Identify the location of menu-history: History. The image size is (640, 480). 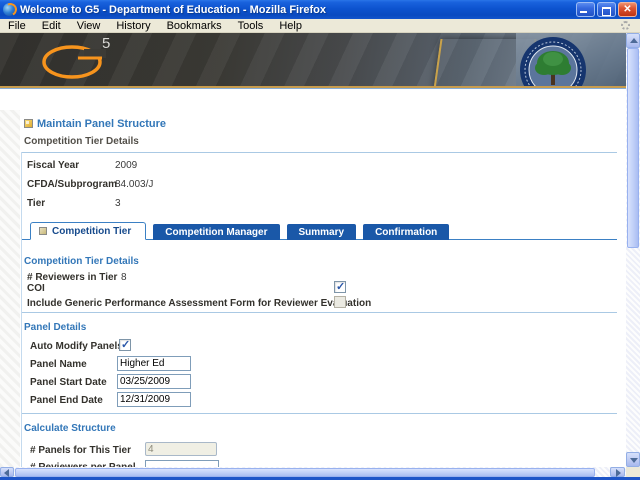
(133, 26).